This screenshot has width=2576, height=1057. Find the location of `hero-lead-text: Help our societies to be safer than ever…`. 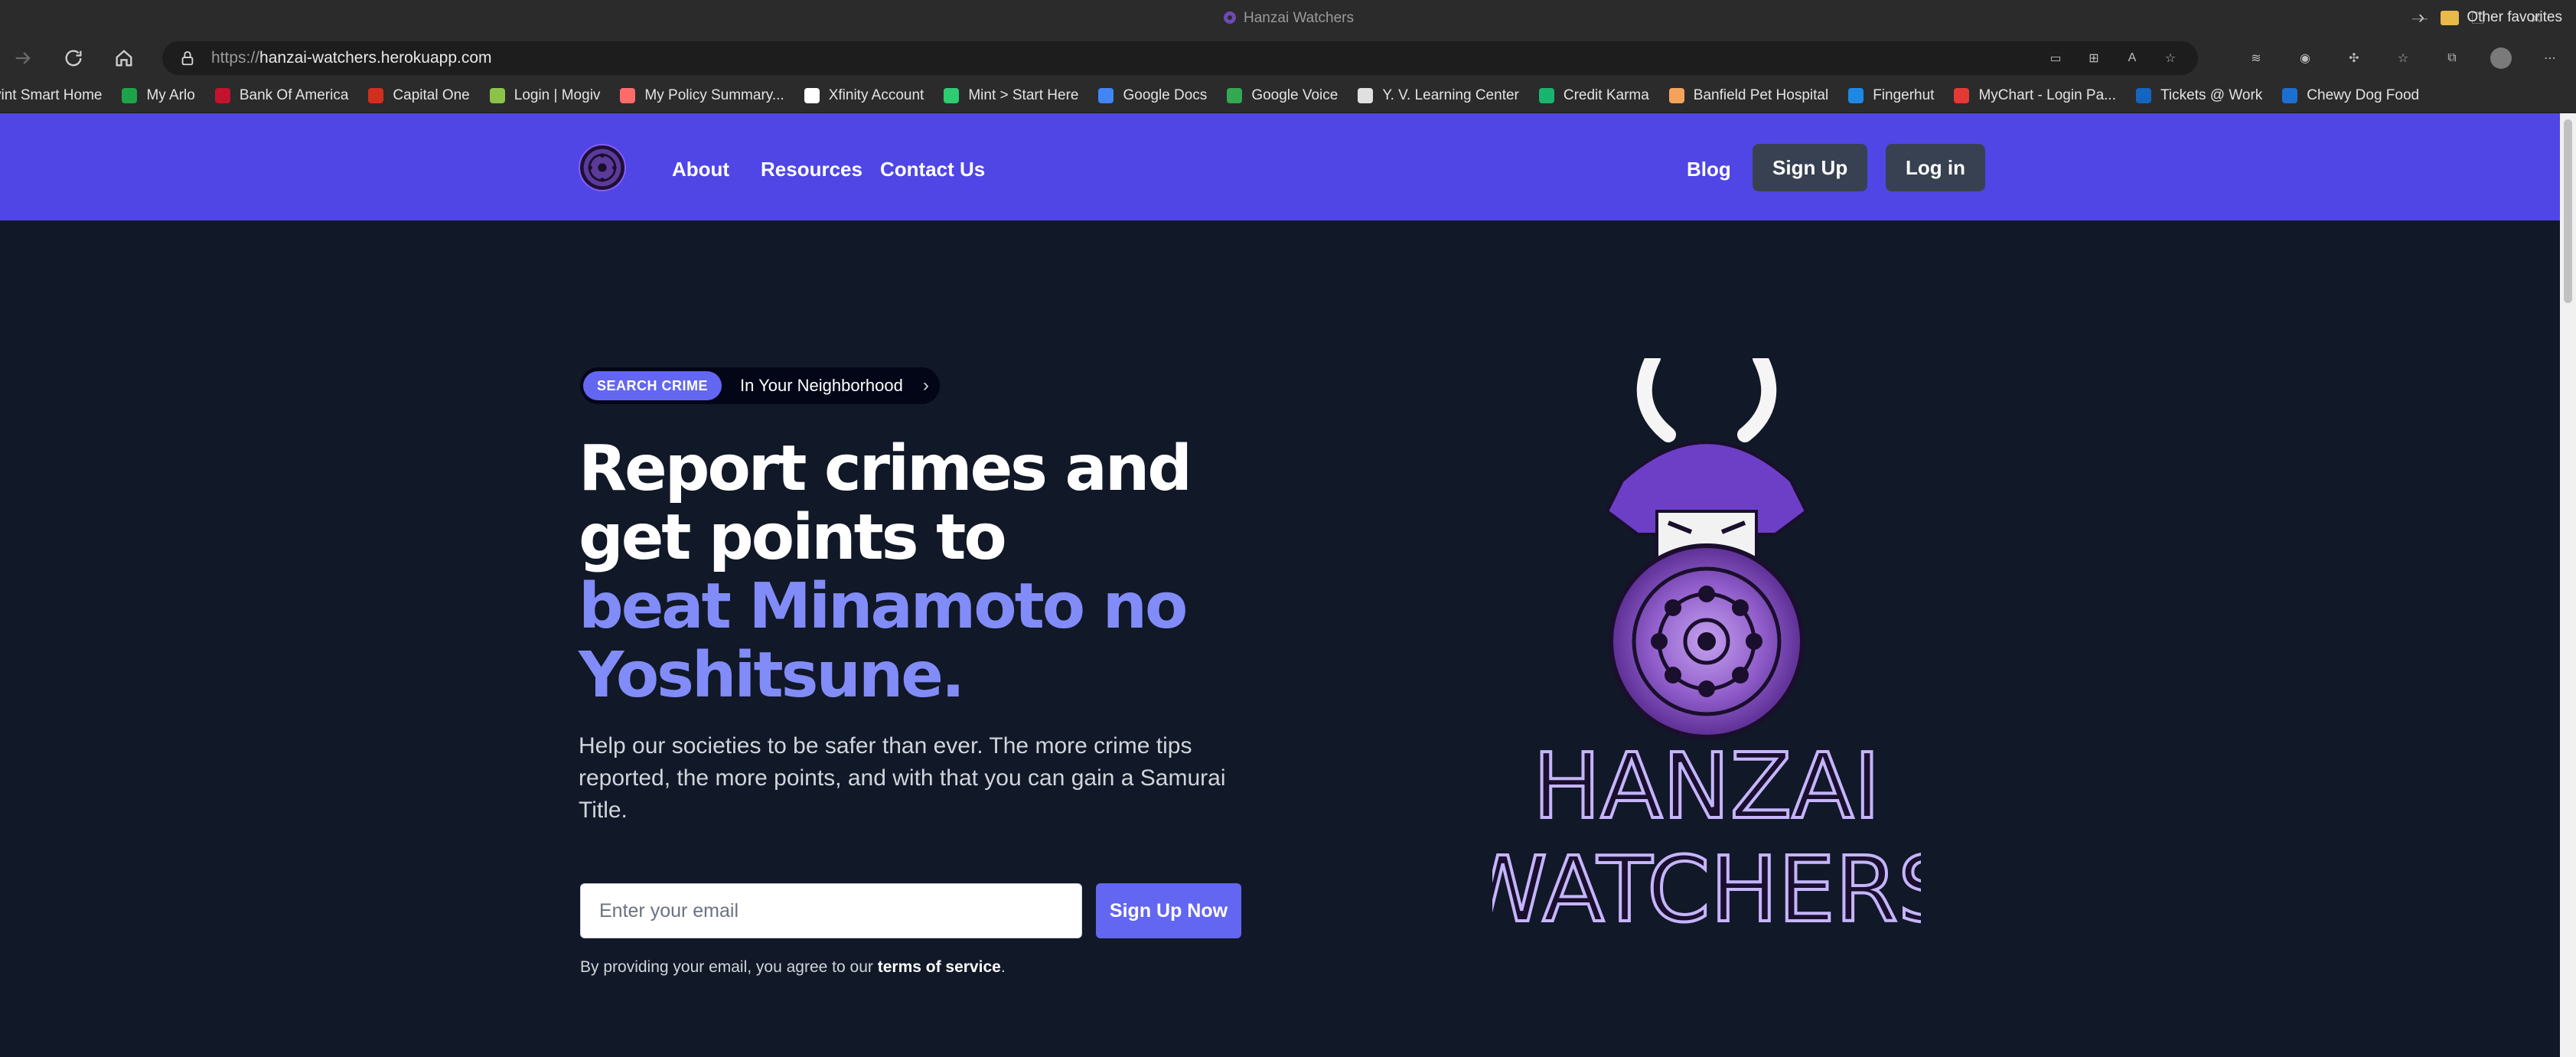

hero-lead-text: Help our societies to be safer than ever… is located at coordinates (902, 778).